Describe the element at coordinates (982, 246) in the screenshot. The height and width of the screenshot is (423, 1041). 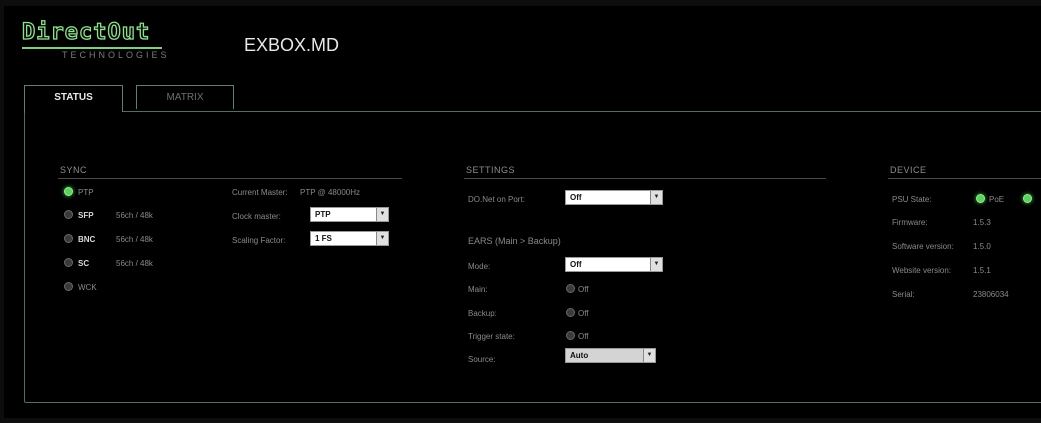
I see `software-version-value: 1.5.0` at that location.